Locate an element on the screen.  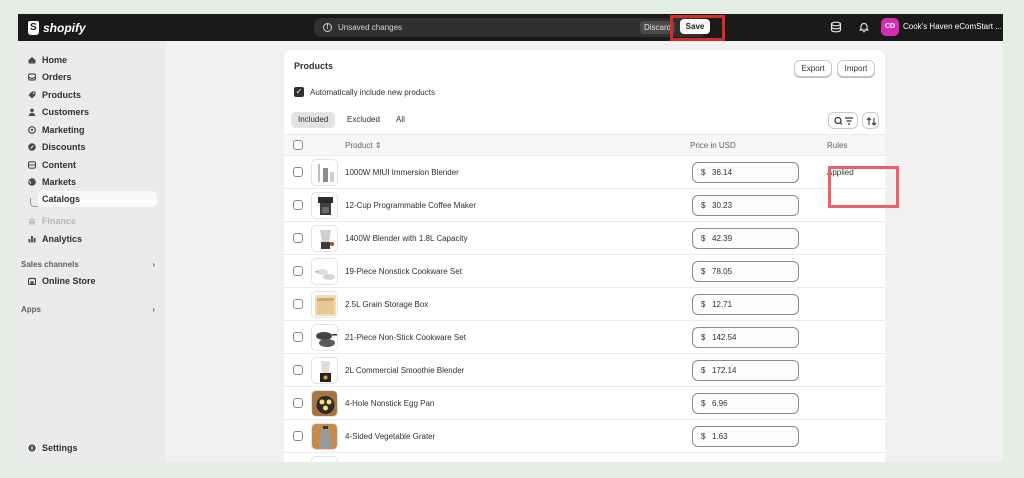
column-header-price: Price in USD is located at coordinates (713, 145).